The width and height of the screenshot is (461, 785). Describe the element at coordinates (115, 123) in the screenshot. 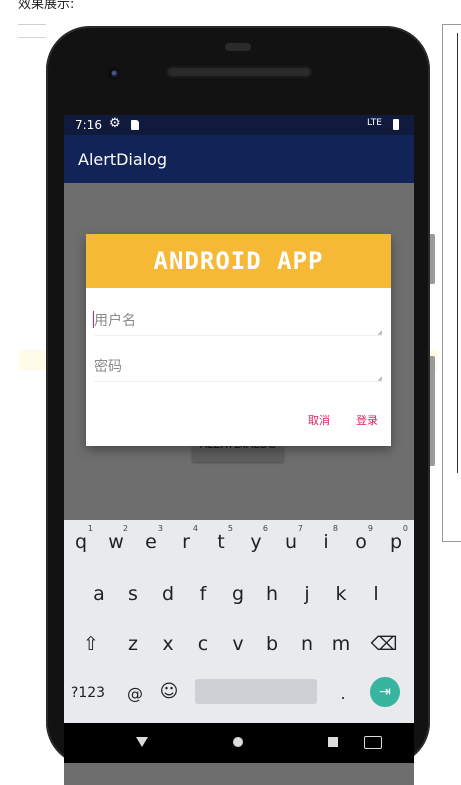

I see `gear-icon: ⚙` at that location.